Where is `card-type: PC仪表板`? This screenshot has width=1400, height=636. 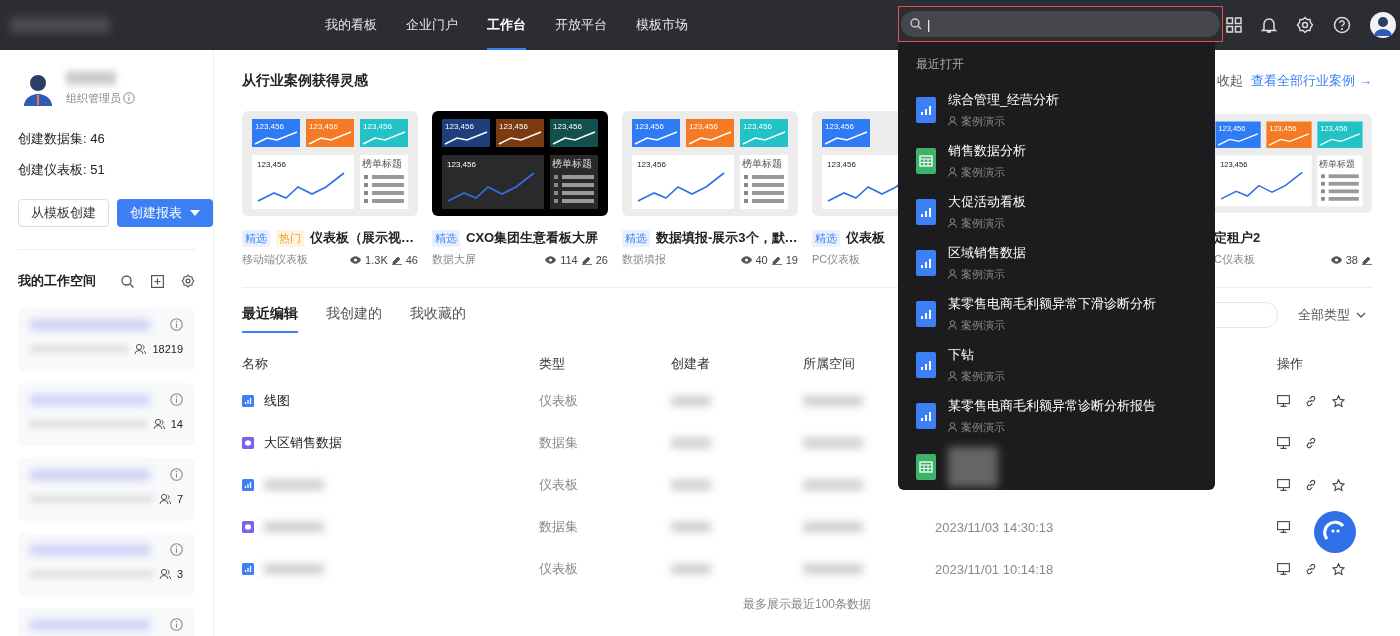 card-type: PC仪表板 is located at coordinates (836, 259).